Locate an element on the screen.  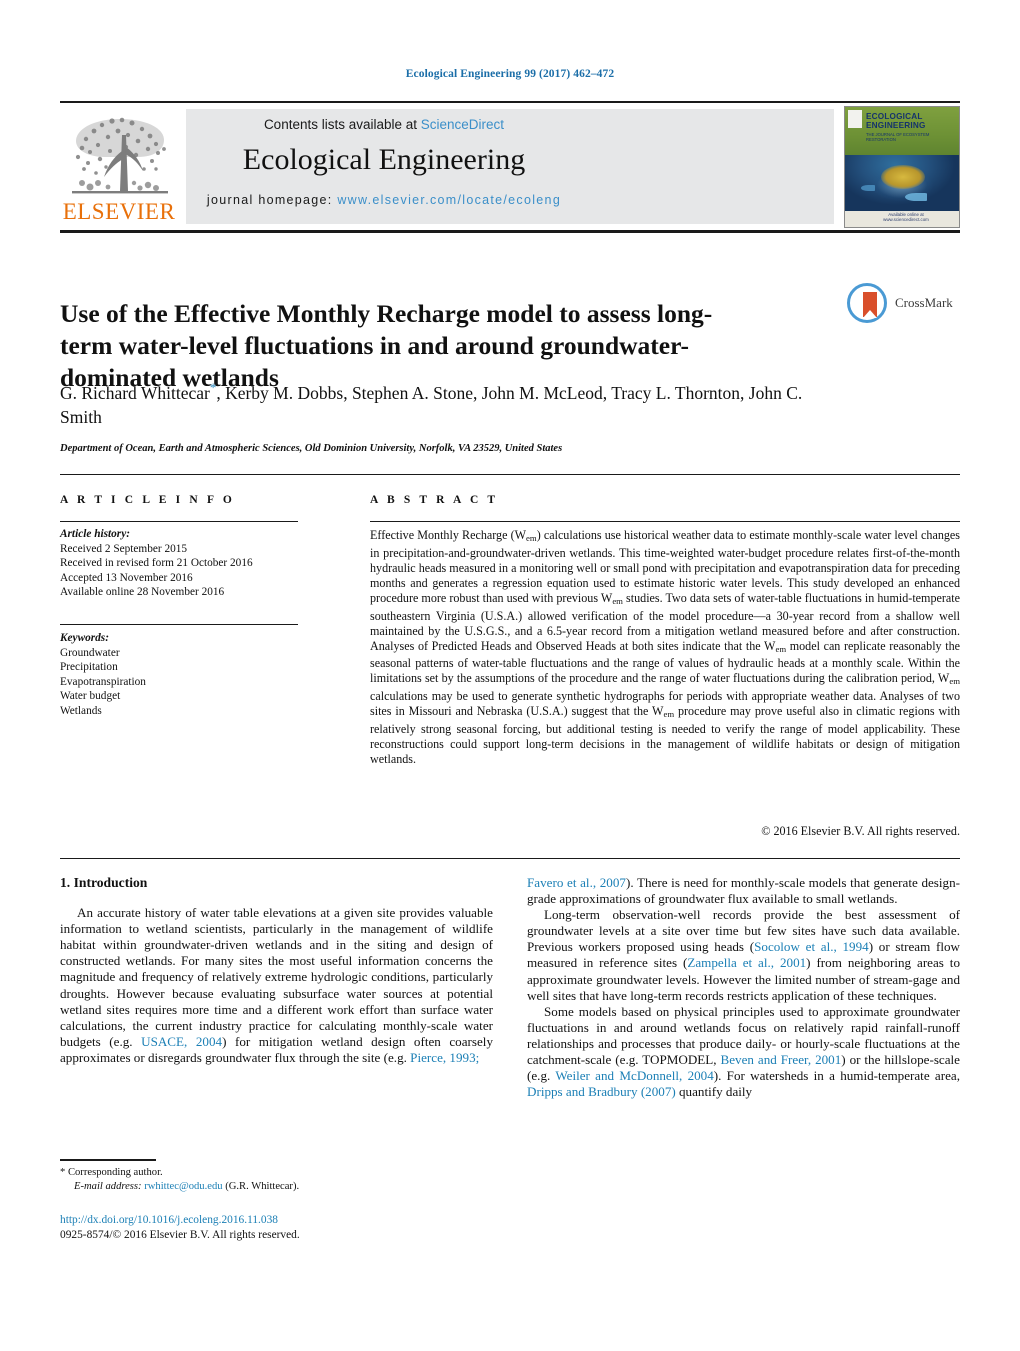
article-history-label: Article history: is located at coordinates (95, 534).